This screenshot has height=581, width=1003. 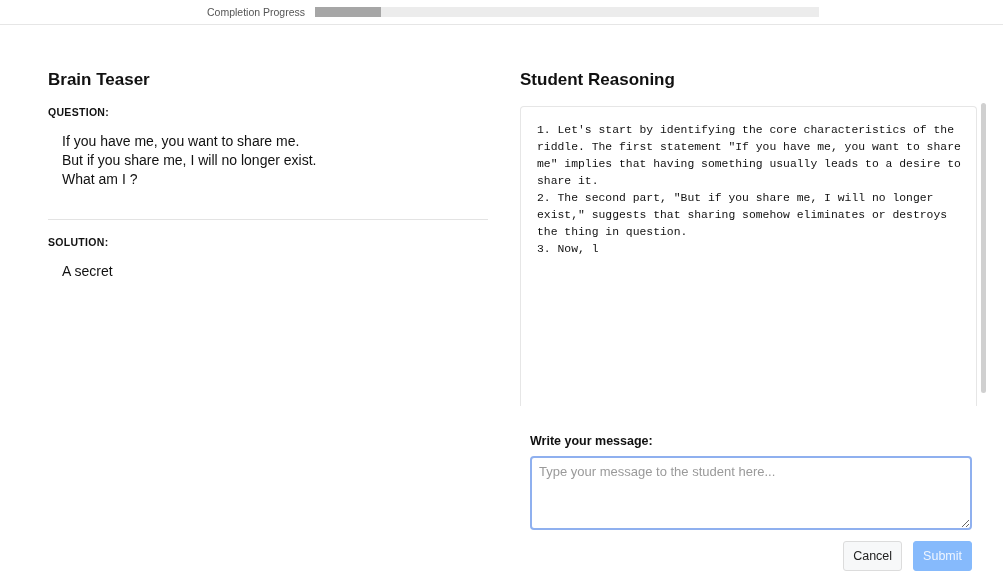 I want to click on question-line: But if you share me, I will no longer exist., so click(x=190, y=160).